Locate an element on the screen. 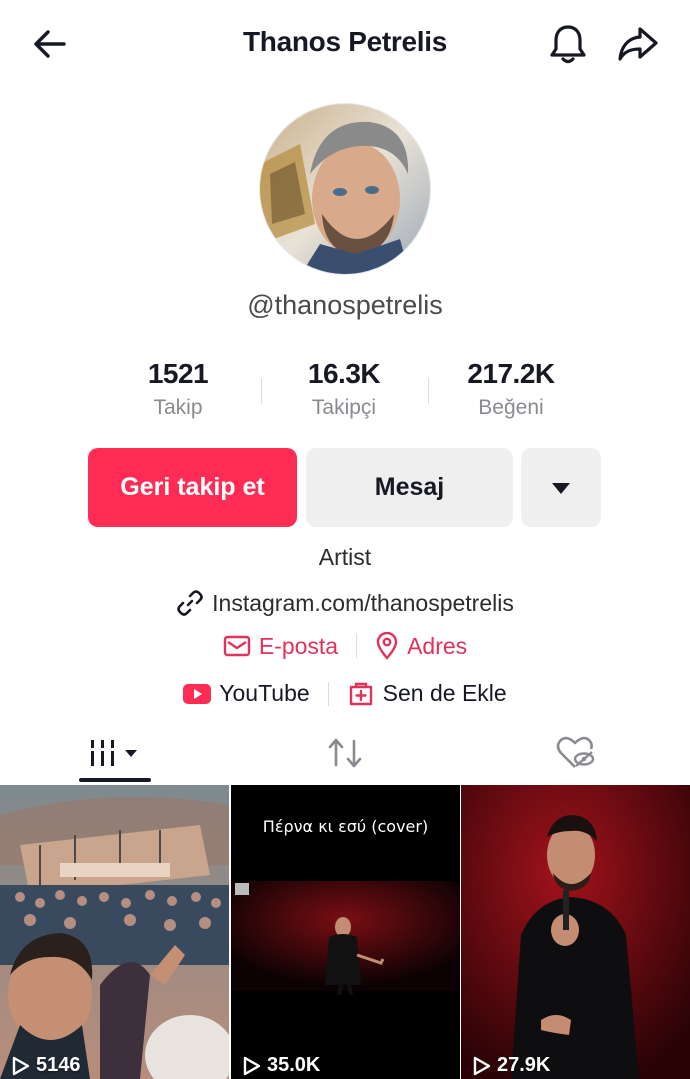 Image resolution: width=690 pixels, height=1079 pixels. share-icon is located at coordinates (638, 44).